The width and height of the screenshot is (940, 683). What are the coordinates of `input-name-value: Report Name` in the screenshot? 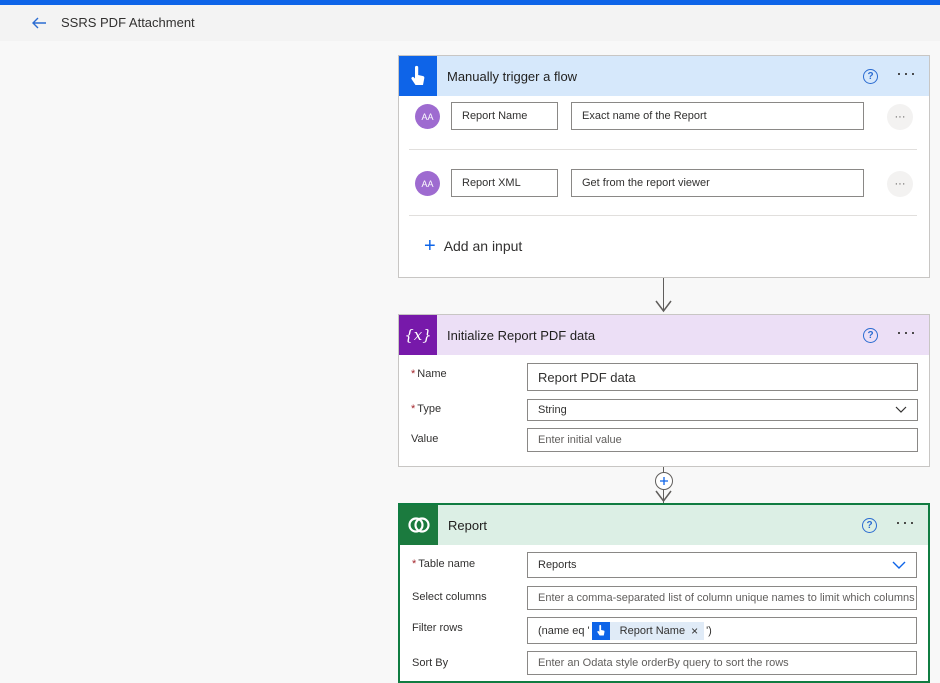 It's located at (495, 116).